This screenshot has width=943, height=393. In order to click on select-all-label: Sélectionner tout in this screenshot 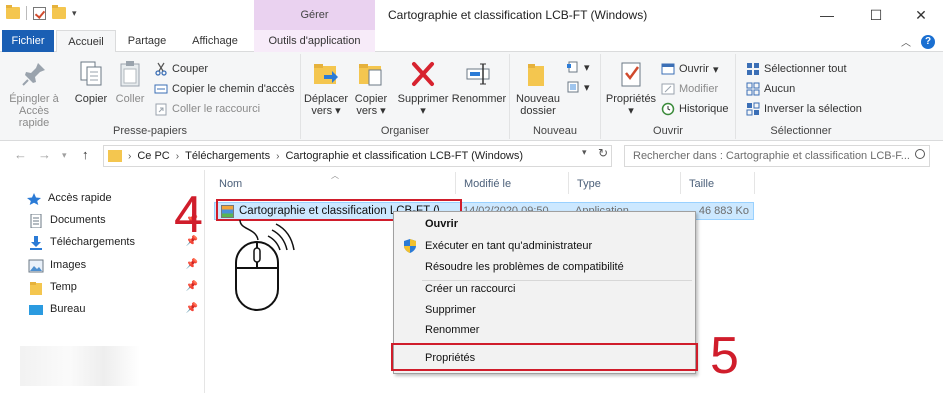, I will do `click(805, 69)`.